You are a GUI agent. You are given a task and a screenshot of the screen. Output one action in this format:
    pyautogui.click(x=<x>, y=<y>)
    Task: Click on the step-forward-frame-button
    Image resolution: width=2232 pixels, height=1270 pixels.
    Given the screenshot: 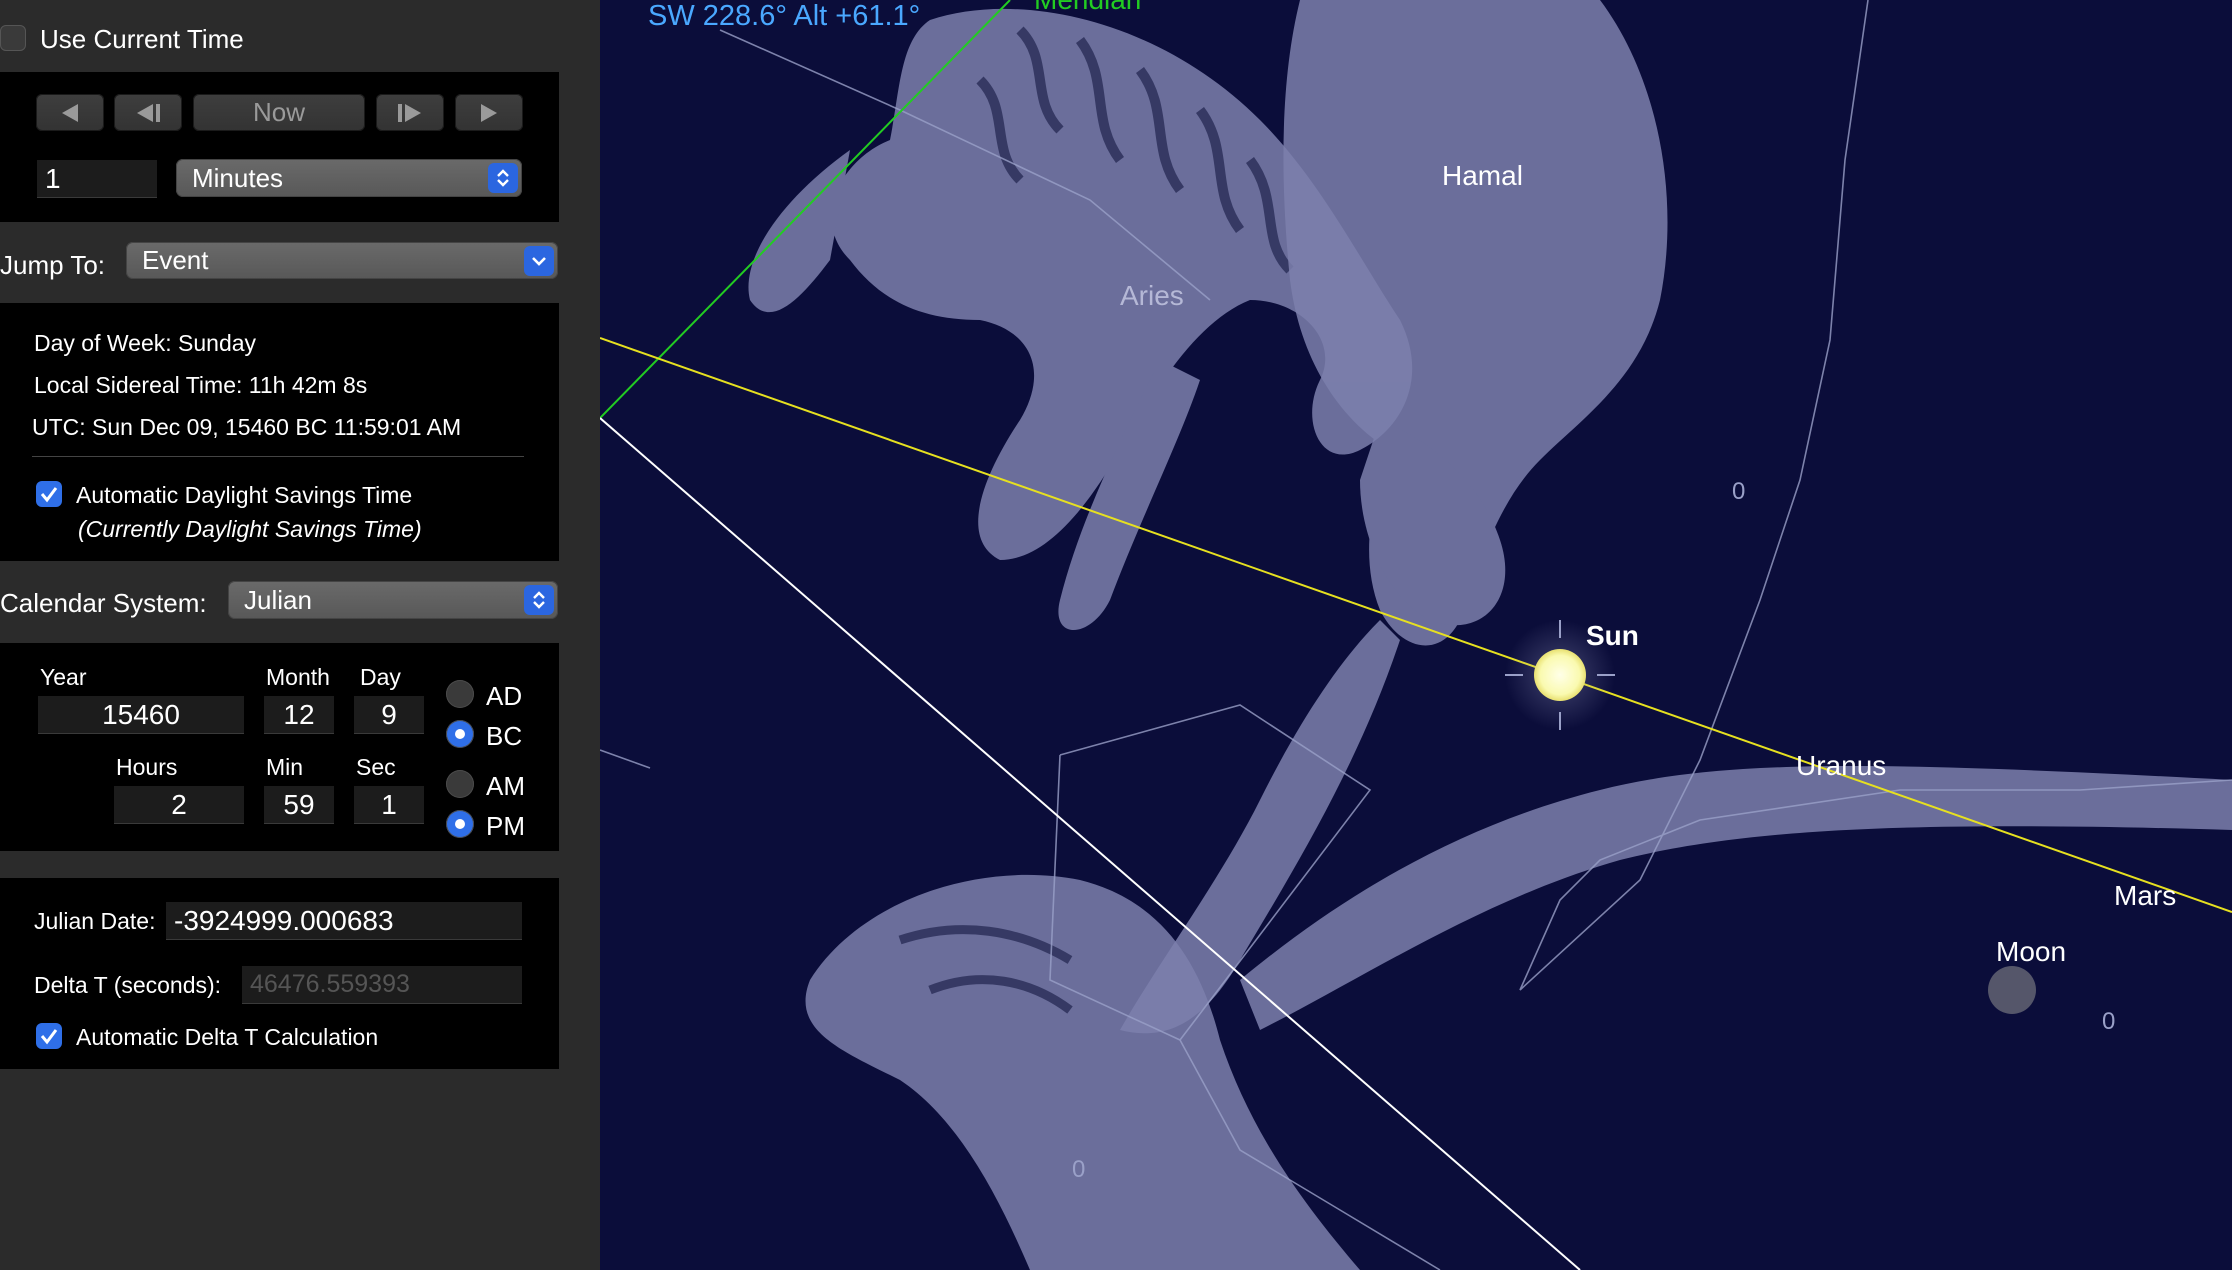 What is the action you would take?
    pyautogui.click(x=410, y=112)
    